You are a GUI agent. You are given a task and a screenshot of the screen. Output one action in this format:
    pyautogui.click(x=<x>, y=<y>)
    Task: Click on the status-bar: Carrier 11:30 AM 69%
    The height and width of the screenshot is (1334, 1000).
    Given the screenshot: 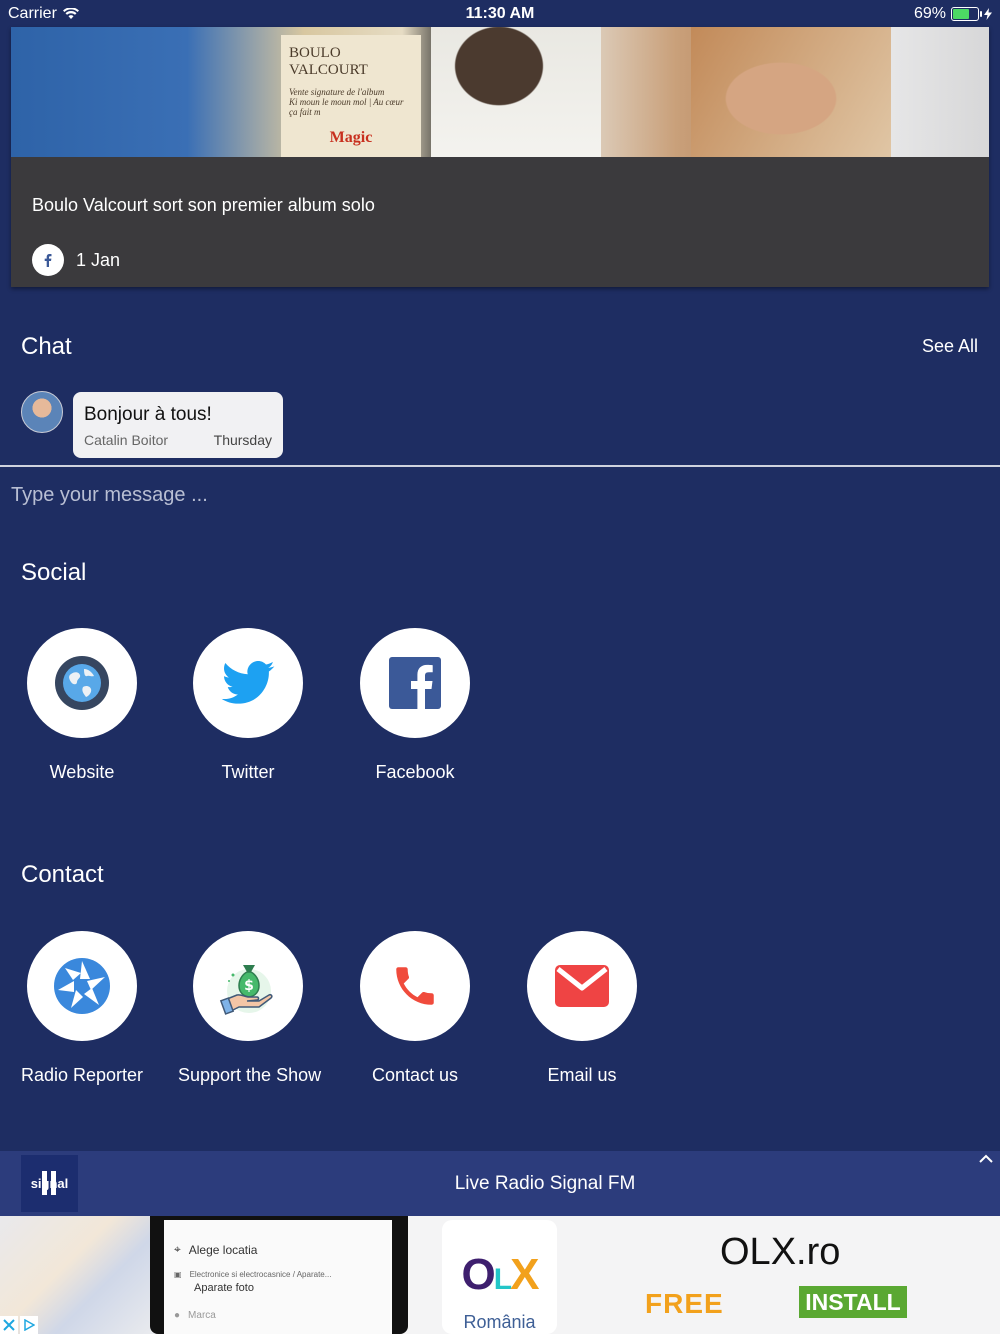 What is the action you would take?
    pyautogui.click(x=500, y=13)
    